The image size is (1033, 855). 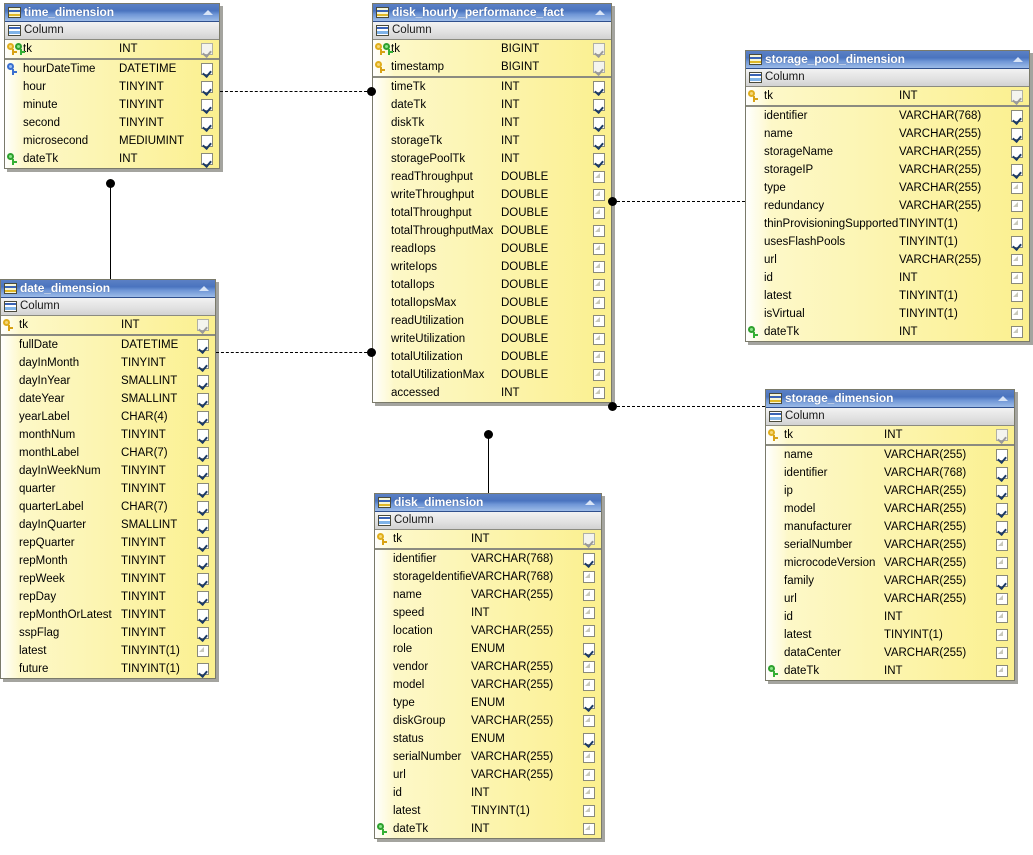 What do you see at coordinates (108, 669) in the screenshot?
I see `column-row: future TINYINT(1)` at bounding box center [108, 669].